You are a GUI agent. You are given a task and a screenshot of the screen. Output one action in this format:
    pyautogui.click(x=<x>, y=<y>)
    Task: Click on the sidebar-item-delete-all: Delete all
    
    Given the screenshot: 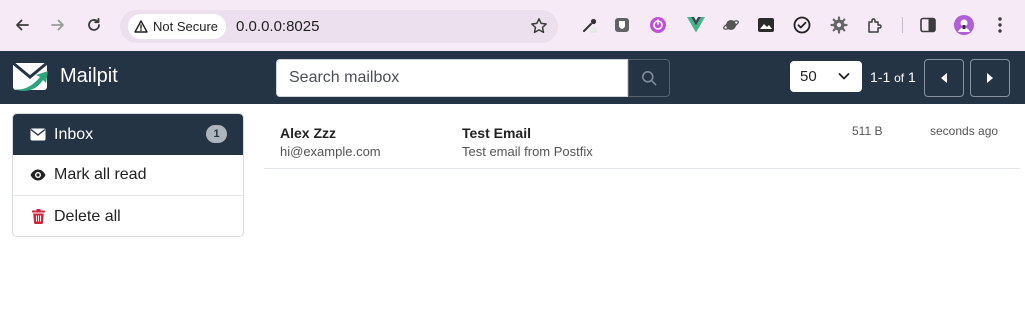 What is the action you would take?
    pyautogui.click(x=128, y=216)
    